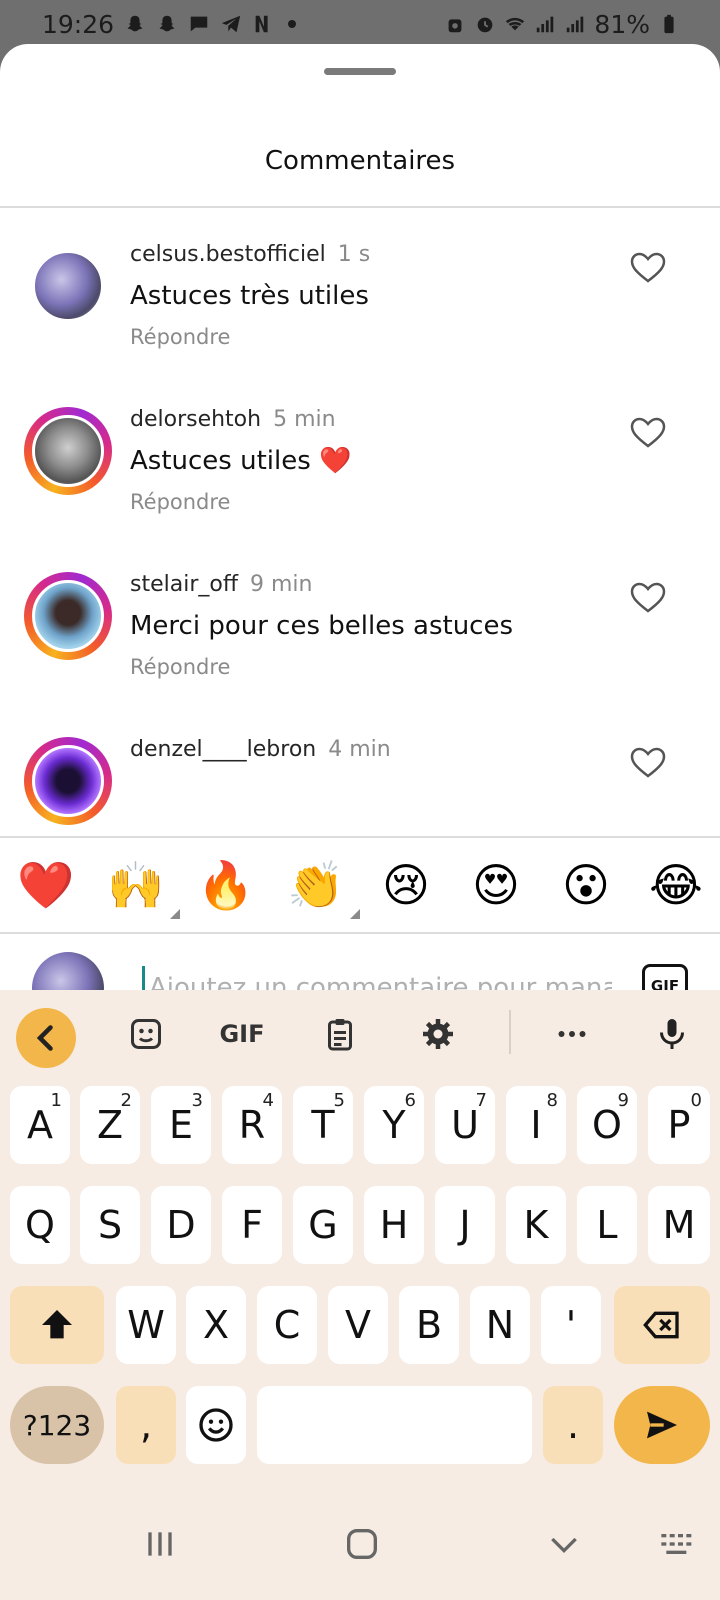  Describe the element at coordinates (465, 1125) in the screenshot. I see `key-u: U7` at that location.